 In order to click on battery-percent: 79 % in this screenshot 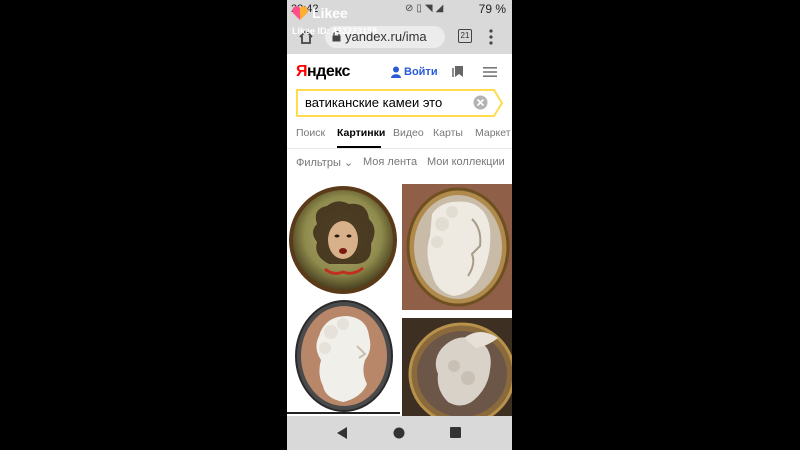, I will do `click(492, 9)`.